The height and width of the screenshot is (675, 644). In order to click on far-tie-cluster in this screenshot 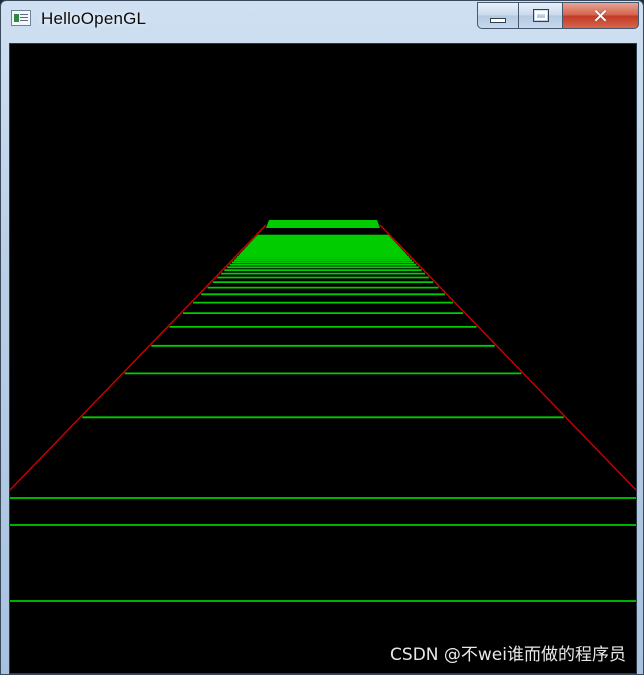, I will do `click(323, 224)`.